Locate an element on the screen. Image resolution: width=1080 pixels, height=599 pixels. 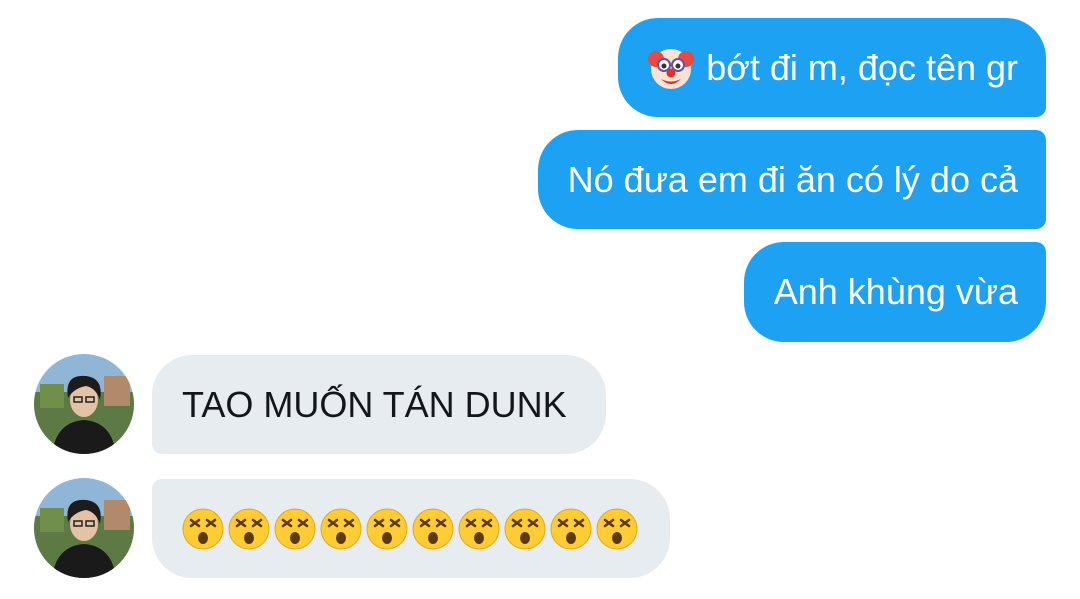
sent-message-bubble: Nó đưa em đi ăn có lý do cả is located at coordinates (791, 179).